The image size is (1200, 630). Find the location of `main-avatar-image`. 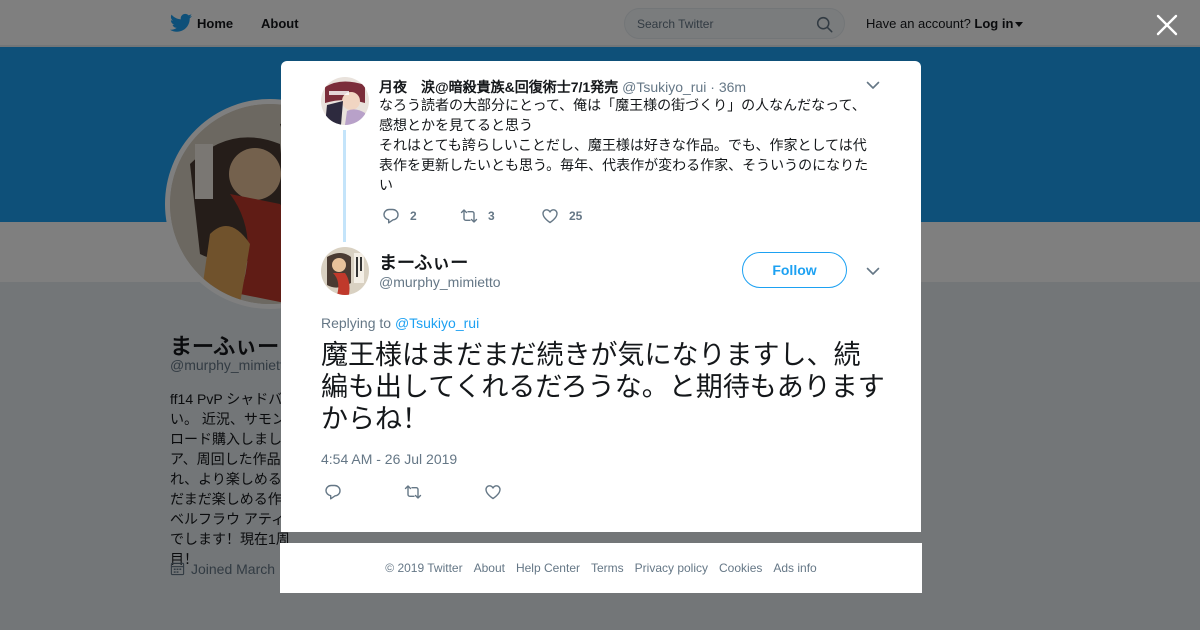

main-avatar-image is located at coordinates (345, 271).